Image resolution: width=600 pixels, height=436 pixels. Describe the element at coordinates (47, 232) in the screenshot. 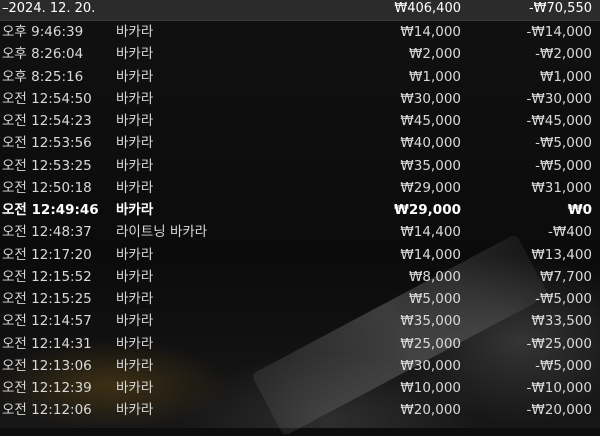

I see `row-time: 오전 12:48:37` at that location.